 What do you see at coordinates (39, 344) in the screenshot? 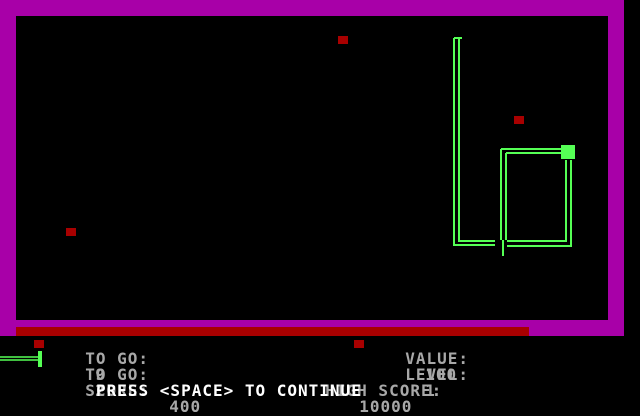
I see `food-legend-icon` at bounding box center [39, 344].